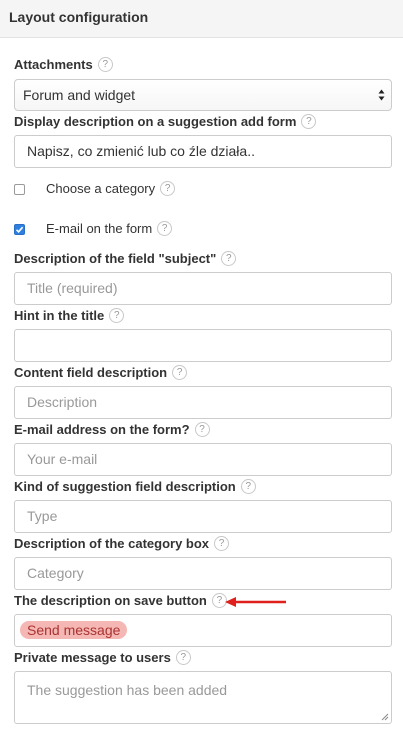  I want to click on email-address-label-text: E-mail address on the form?, so click(102, 429).